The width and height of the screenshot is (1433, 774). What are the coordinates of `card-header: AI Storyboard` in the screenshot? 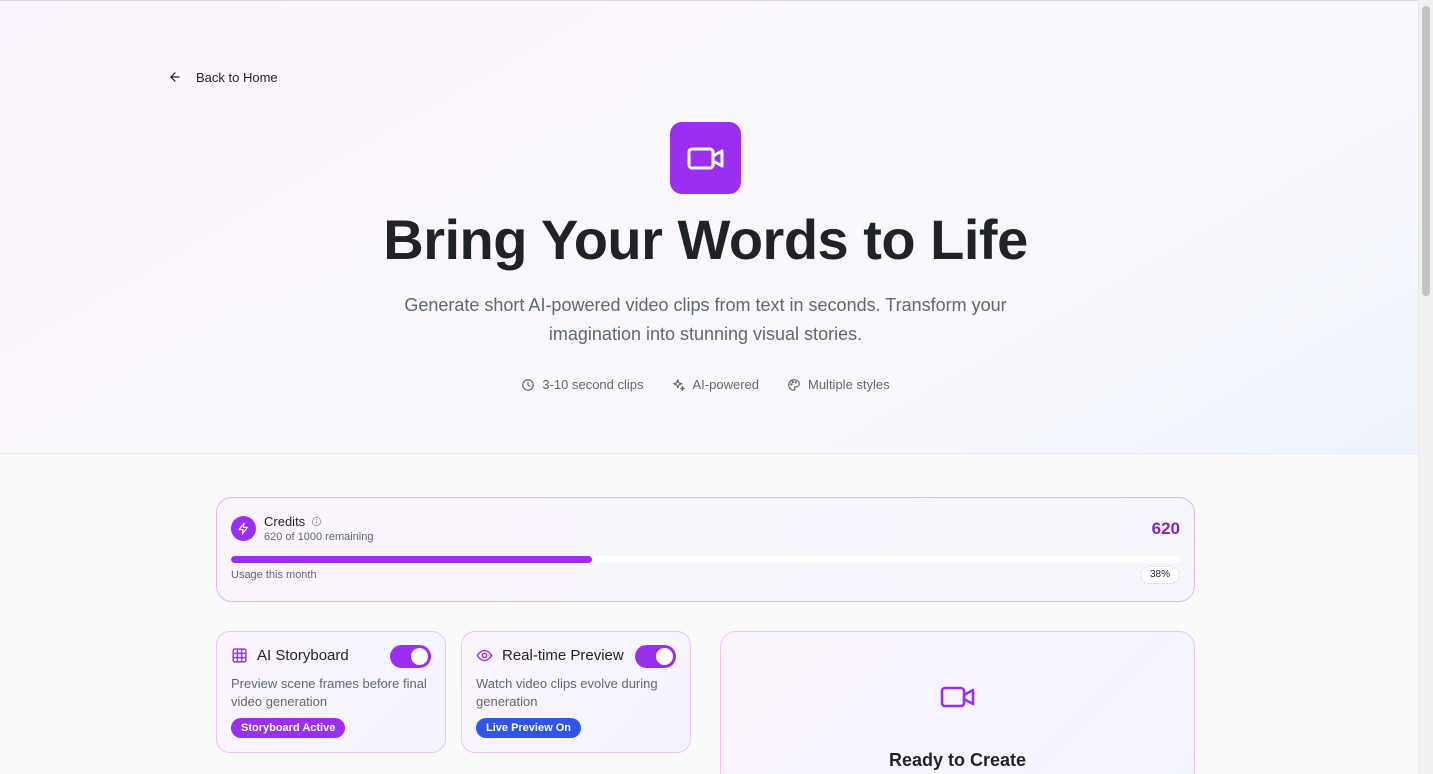 It's located at (290, 655).